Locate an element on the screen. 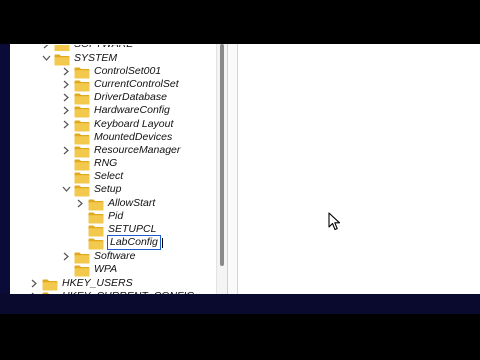 The image size is (480, 360). tree-item: WPA is located at coordinates (89, 269).